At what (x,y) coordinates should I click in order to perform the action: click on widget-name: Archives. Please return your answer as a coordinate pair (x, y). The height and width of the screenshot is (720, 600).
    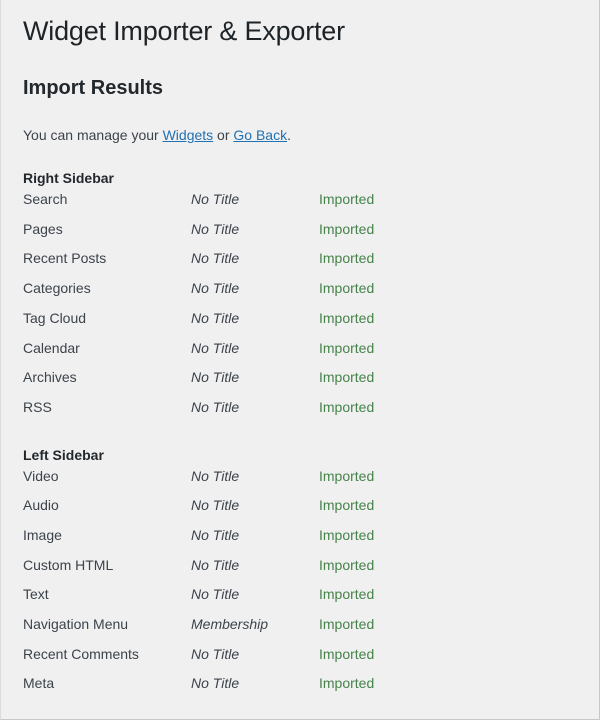
    Looking at the image, I should click on (50, 377).